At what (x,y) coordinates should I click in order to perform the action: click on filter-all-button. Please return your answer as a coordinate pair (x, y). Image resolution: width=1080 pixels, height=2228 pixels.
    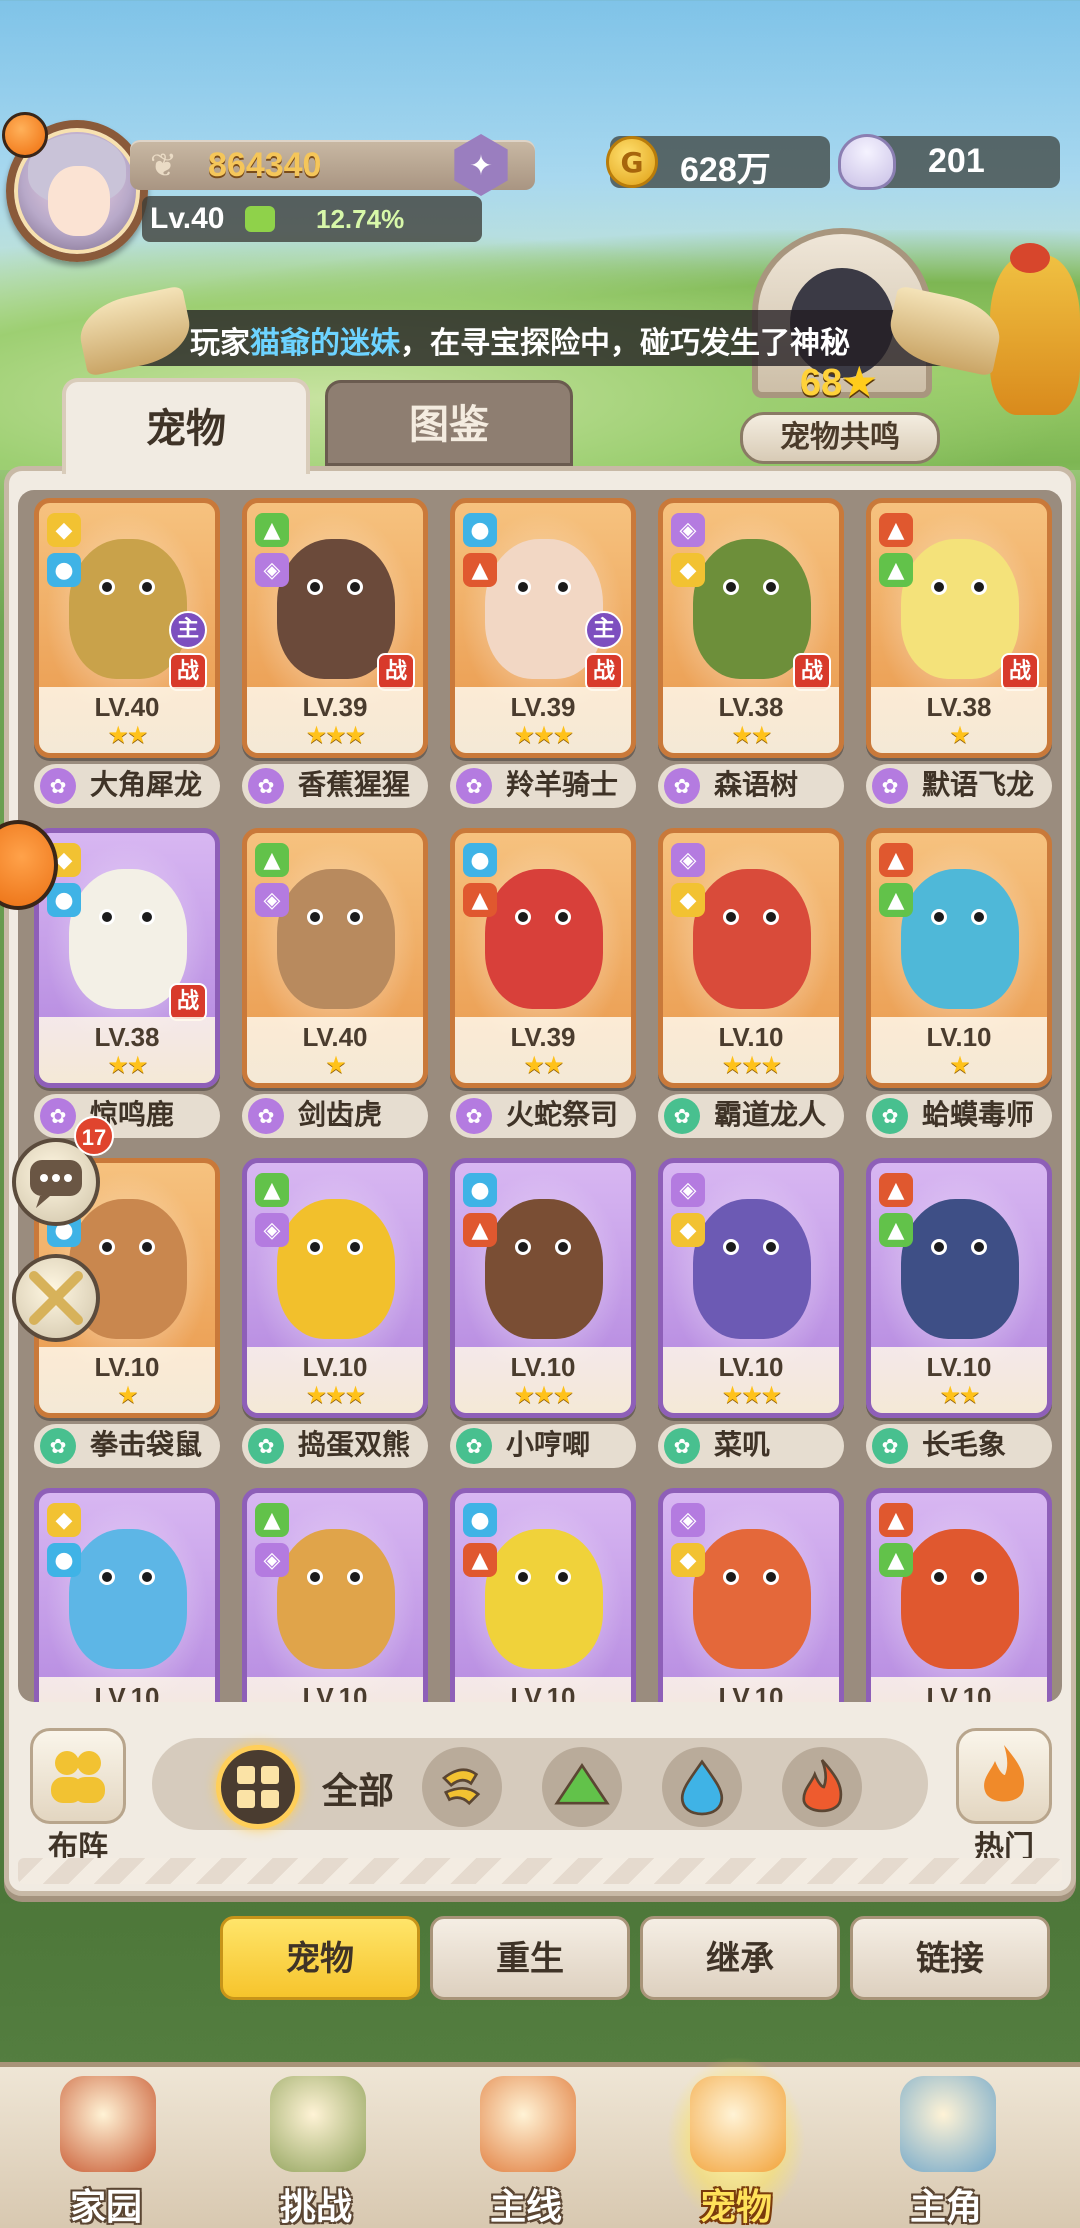
    Looking at the image, I should click on (258, 1787).